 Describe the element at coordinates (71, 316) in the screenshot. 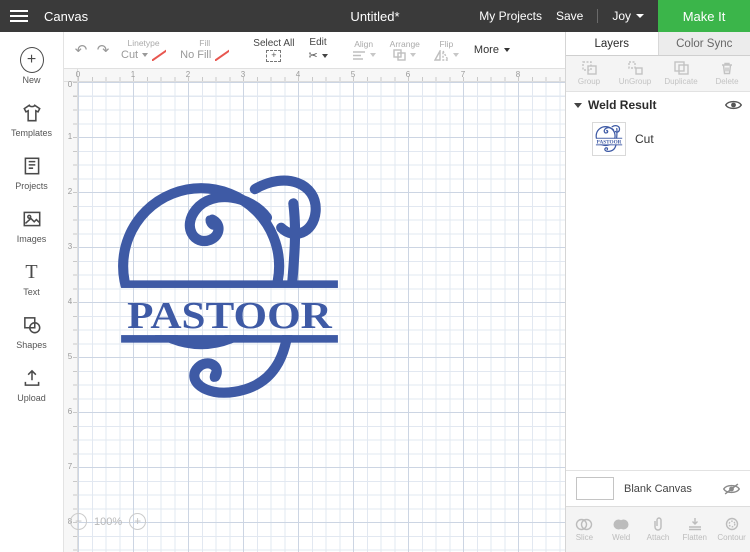

I see `vertical-ruler: 0 1 2 3 4 5 6 7 8` at that location.